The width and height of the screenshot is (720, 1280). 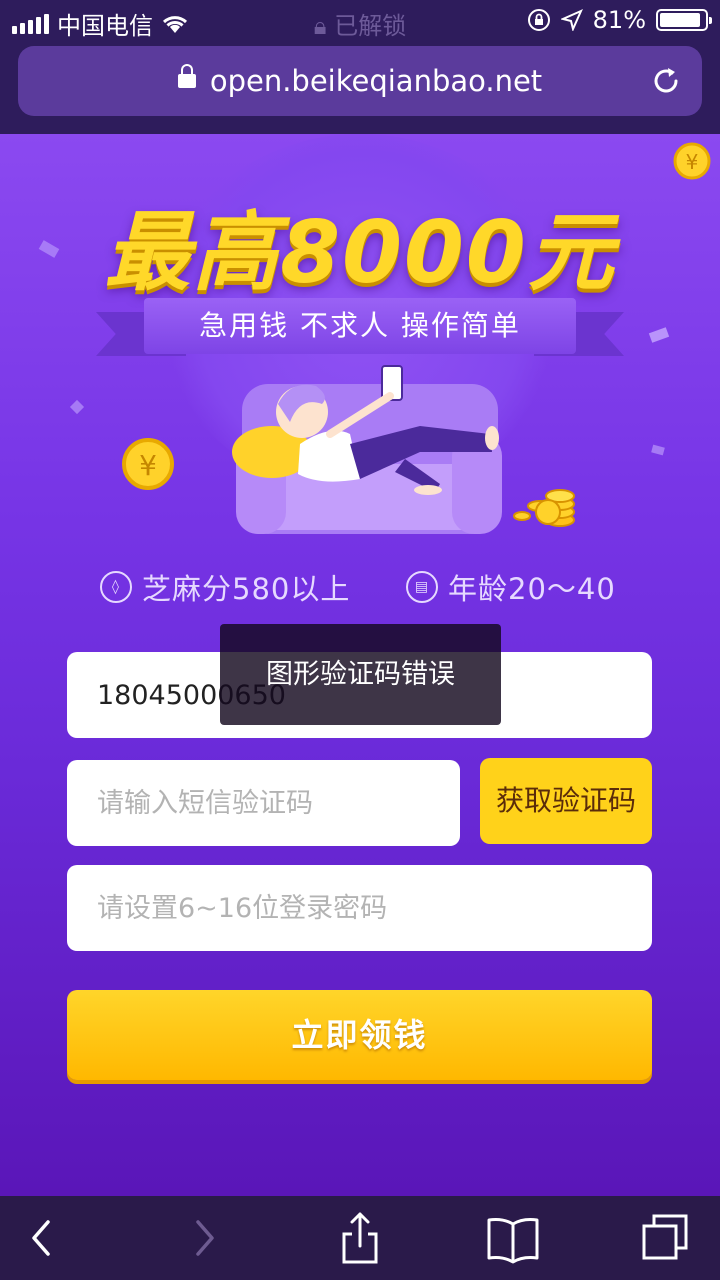 I want to click on credit-condition: ◊ 芝麻分580以上, so click(x=225, y=587).